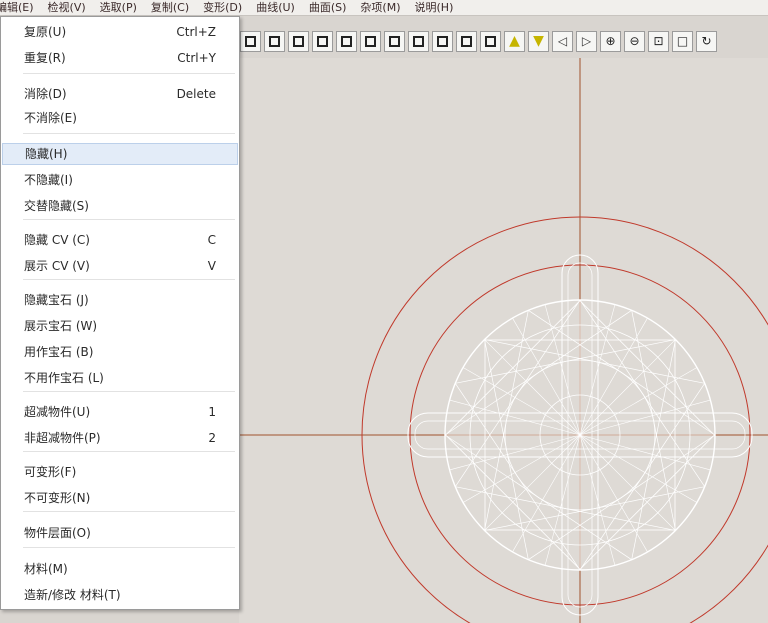 The image size is (768, 623). Describe the element at coordinates (120, 240) in the screenshot. I see `menu-item-7: 隐藏 CV (C) C` at that location.